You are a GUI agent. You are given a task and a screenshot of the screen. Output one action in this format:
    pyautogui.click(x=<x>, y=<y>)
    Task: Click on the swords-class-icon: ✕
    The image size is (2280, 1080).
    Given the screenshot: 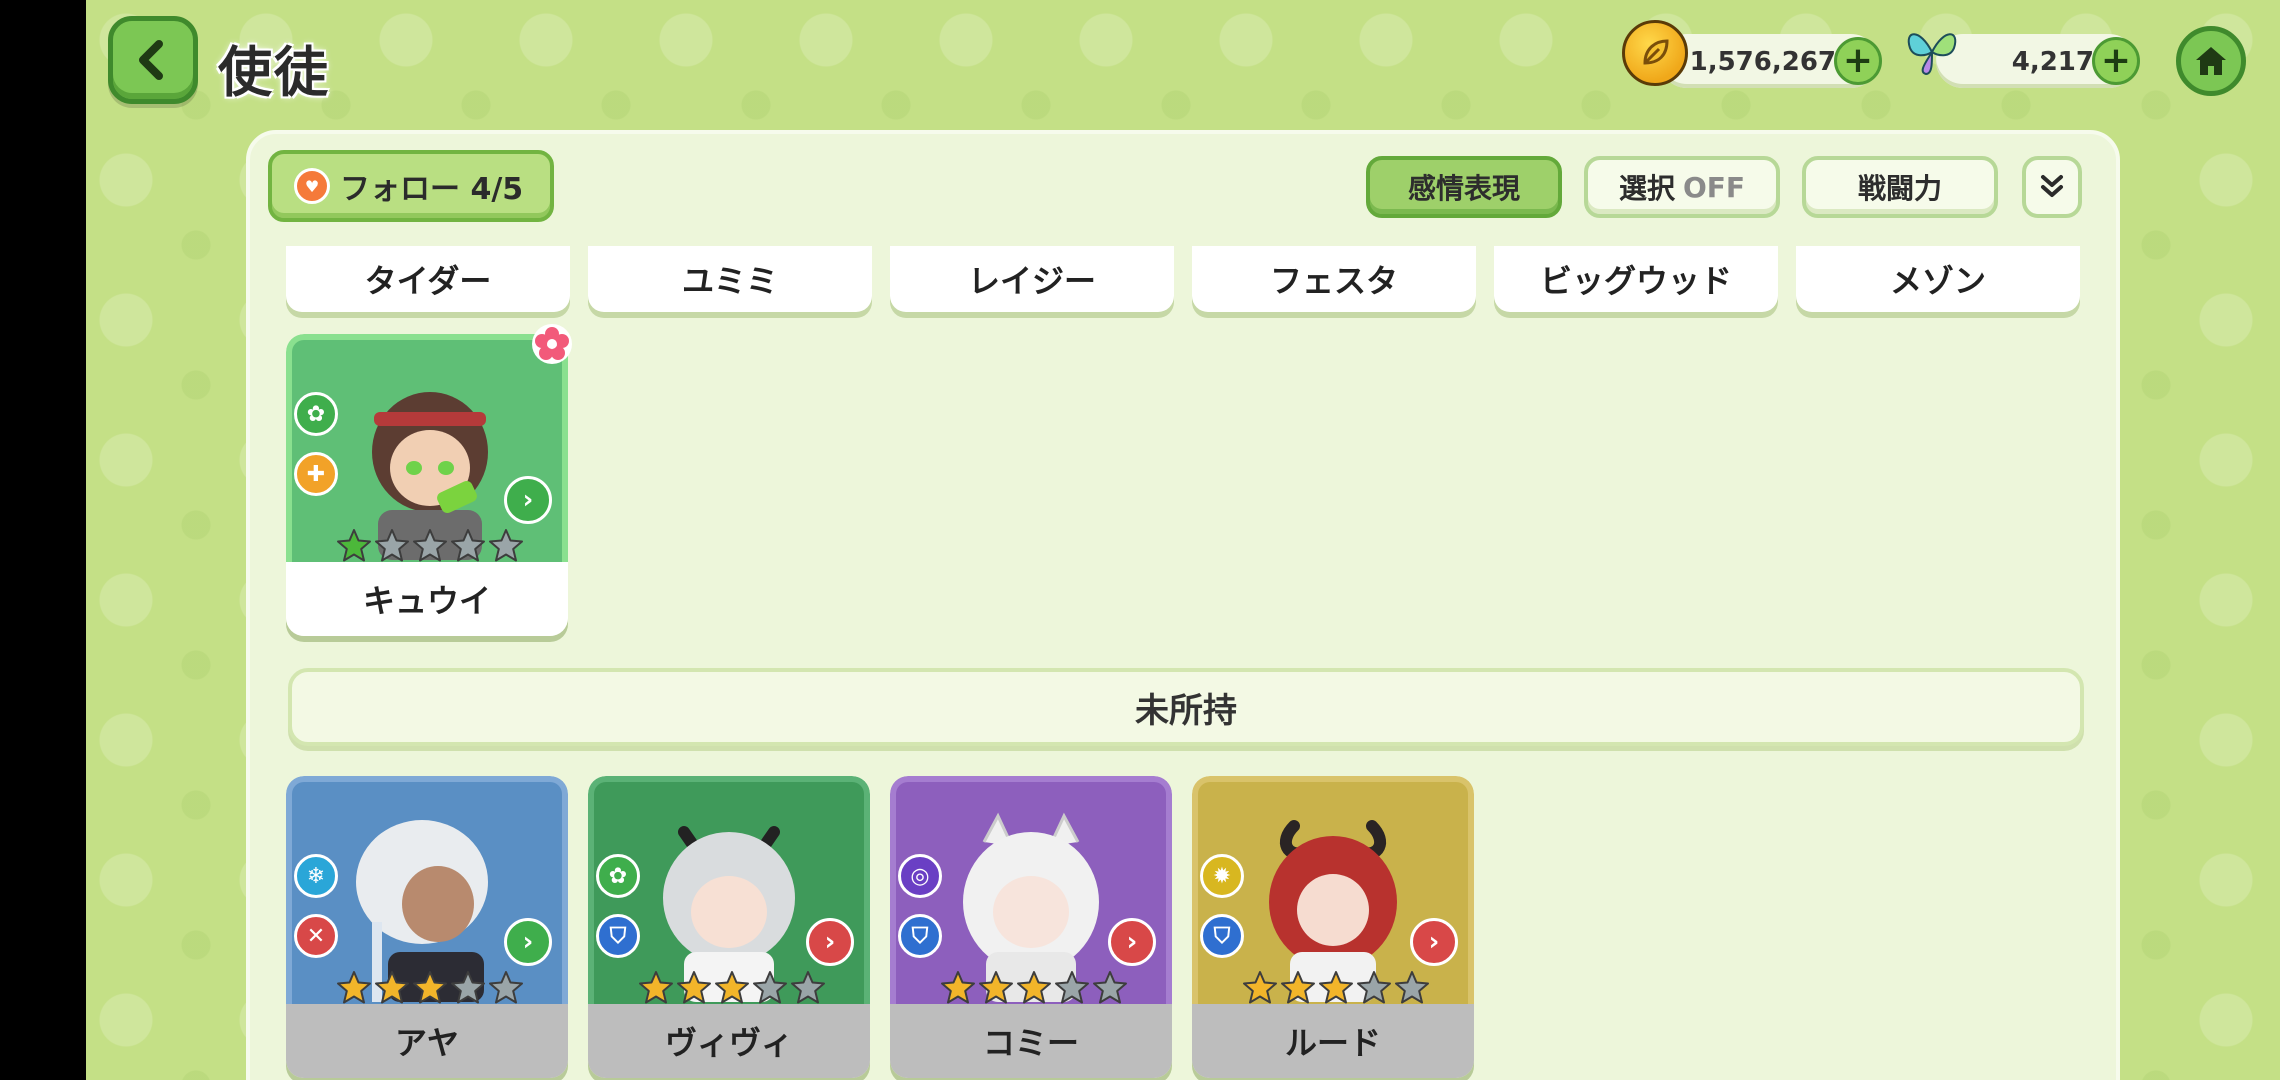 What is the action you would take?
    pyautogui.click(x=316, y=936)
    